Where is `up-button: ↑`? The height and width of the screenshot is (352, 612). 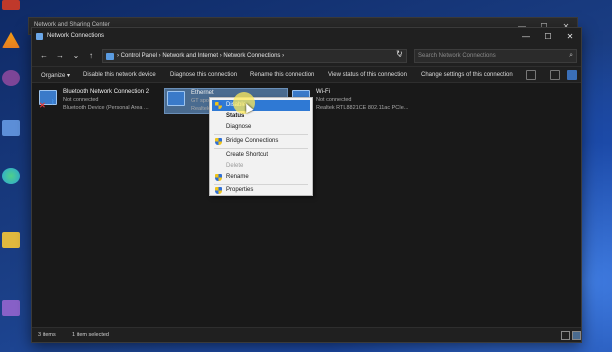
up-button: ↑ is located at coordinates (91, 56).